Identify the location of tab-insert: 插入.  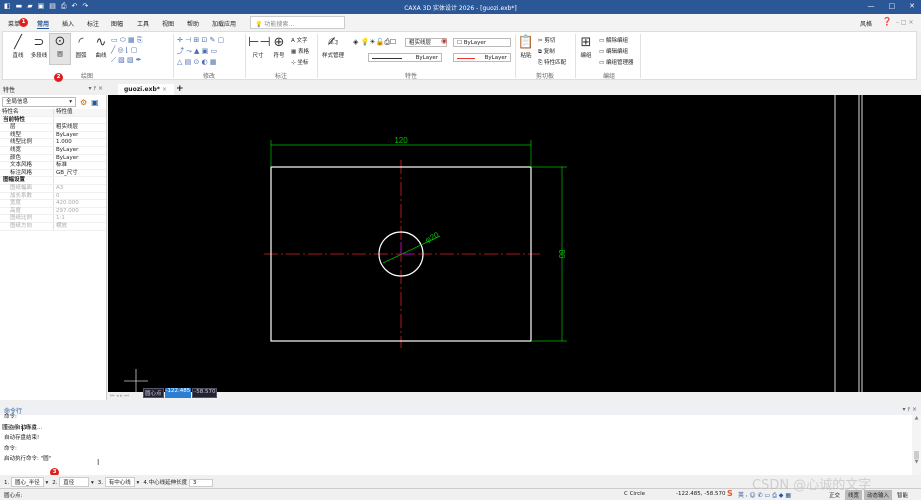
(68, 23).